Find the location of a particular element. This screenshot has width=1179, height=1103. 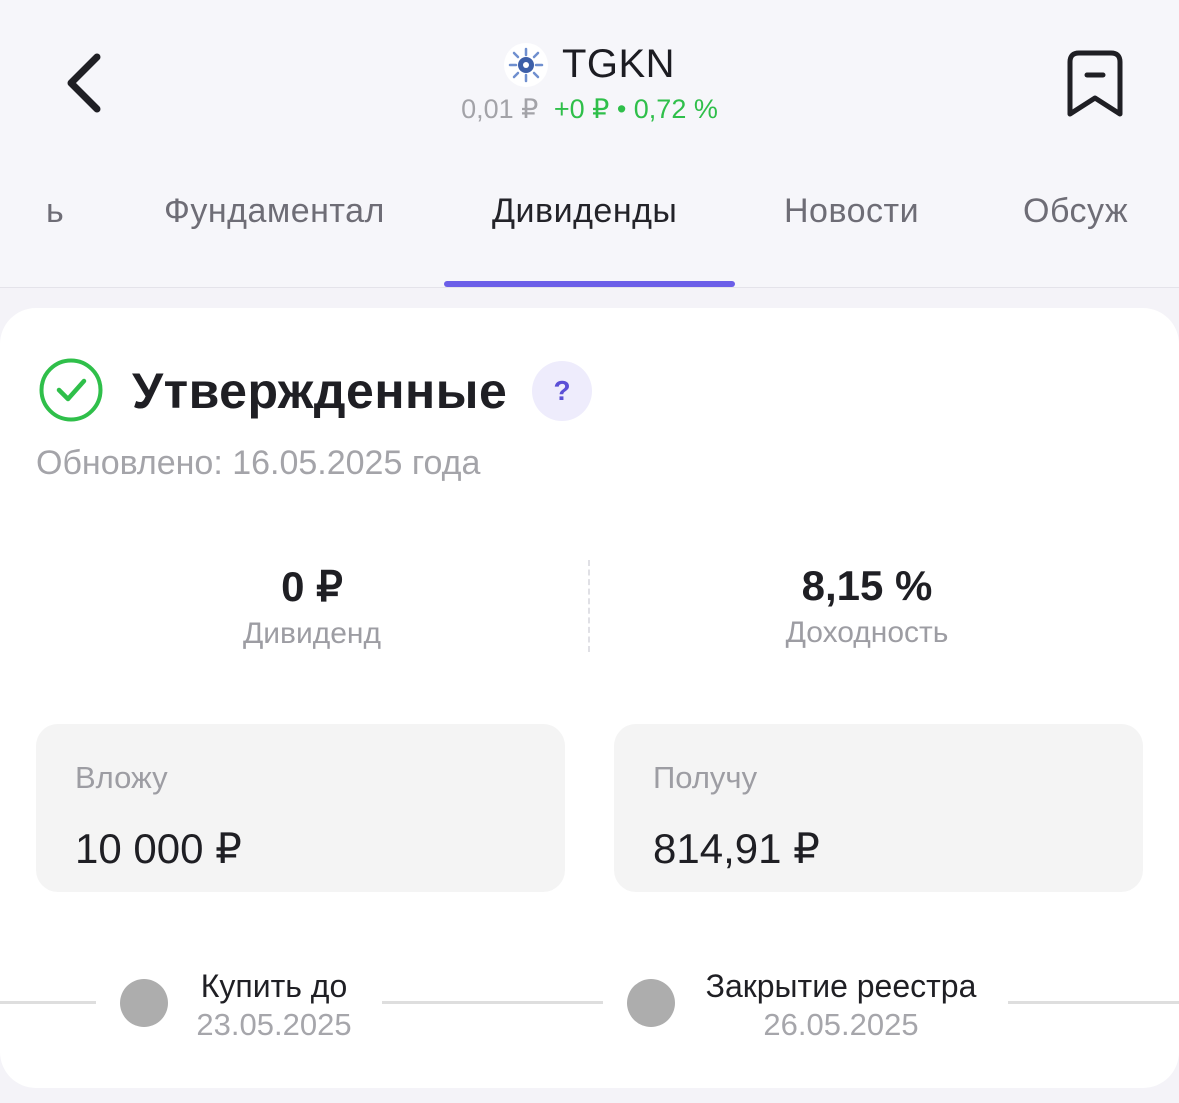

dividend-stat: 0 ₽ Дивиденд is located at coordinates (312, 606).